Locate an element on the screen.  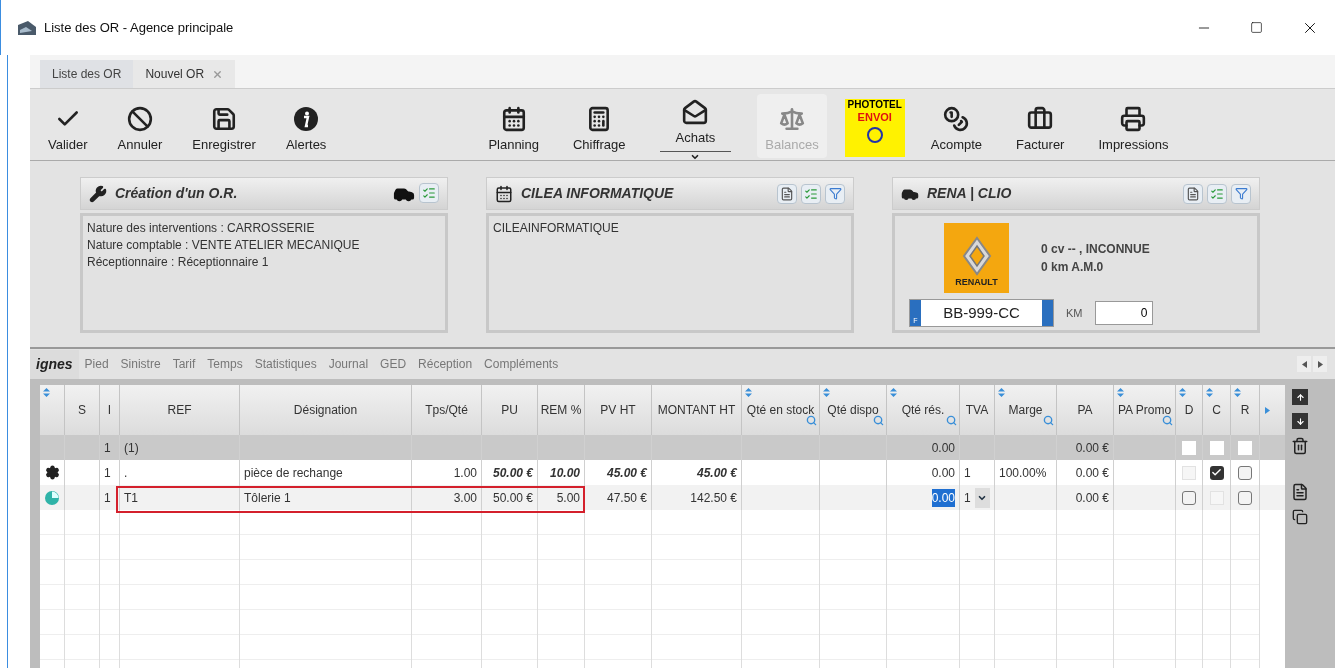
toolbar-button: Valider is located at coordinates (68, 126).